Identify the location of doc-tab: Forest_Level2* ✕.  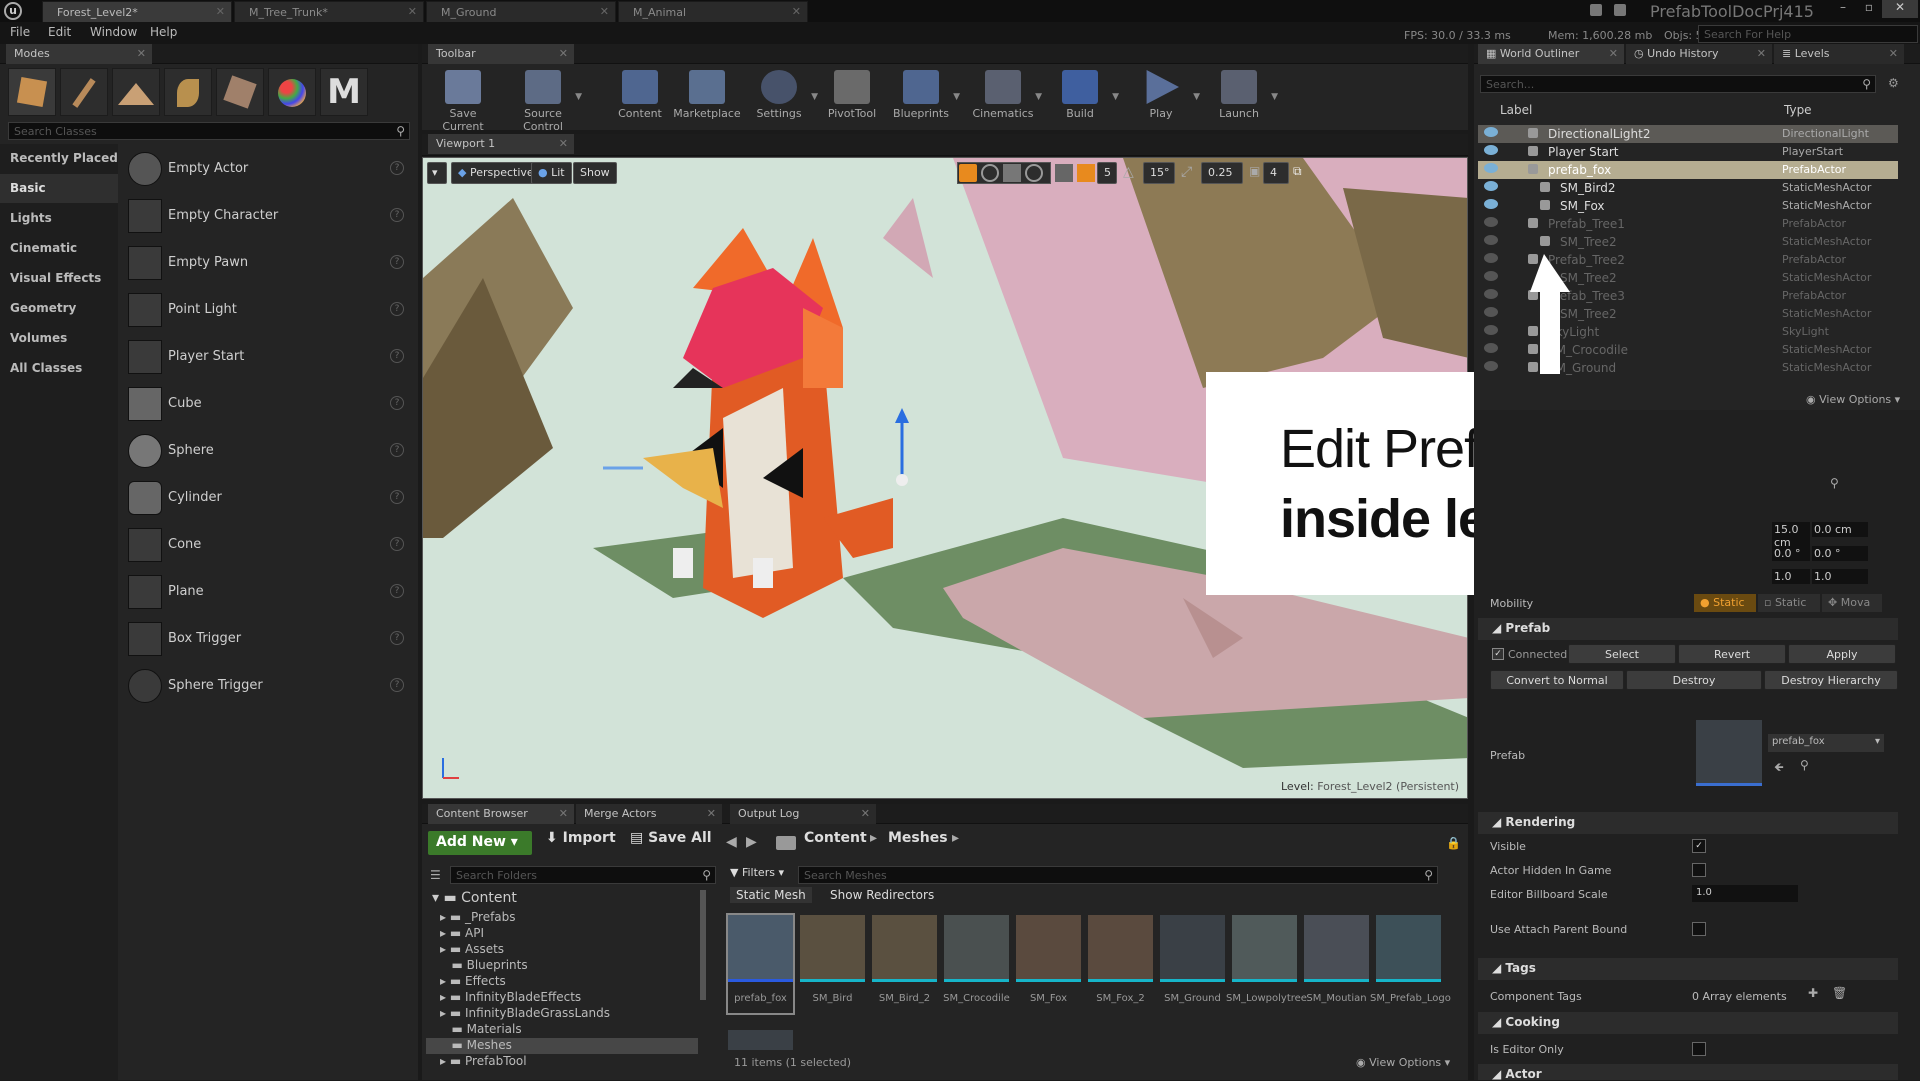
(137, 11).